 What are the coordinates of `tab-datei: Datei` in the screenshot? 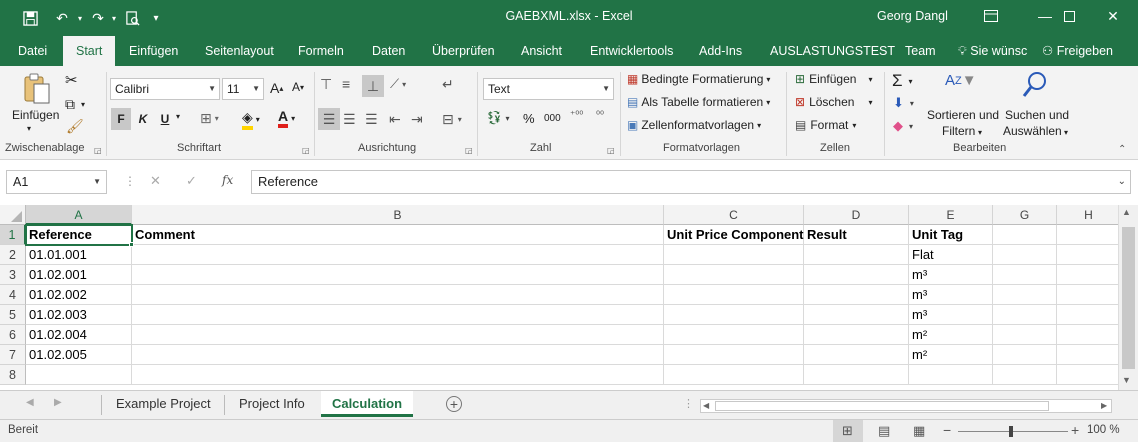 It's located at (32, 51).